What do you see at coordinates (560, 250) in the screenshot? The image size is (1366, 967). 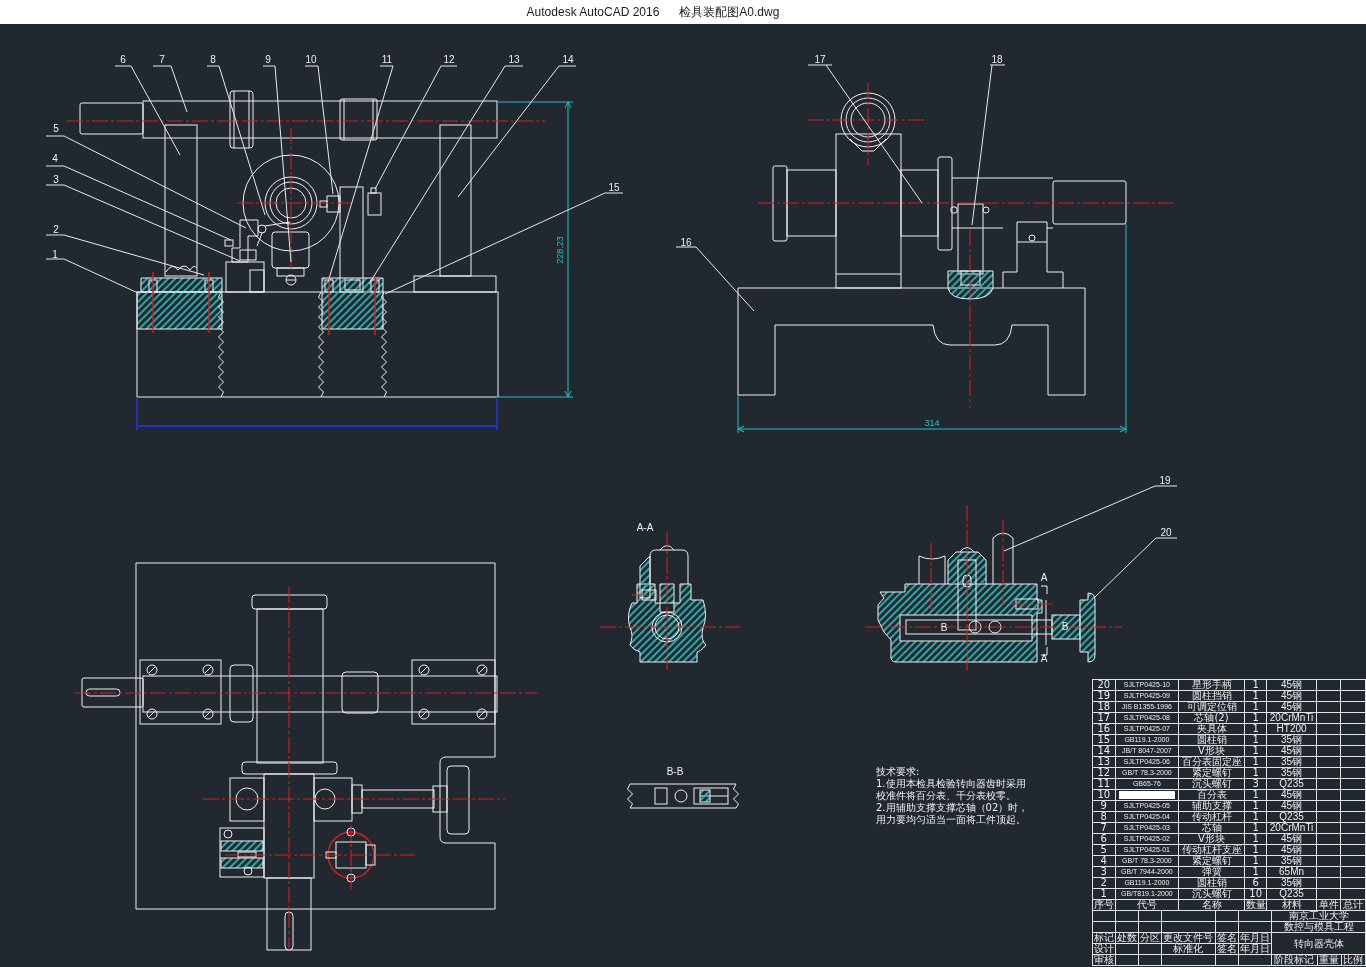 I see `dimension-text: 228.23` at bounding box center [560, 250].